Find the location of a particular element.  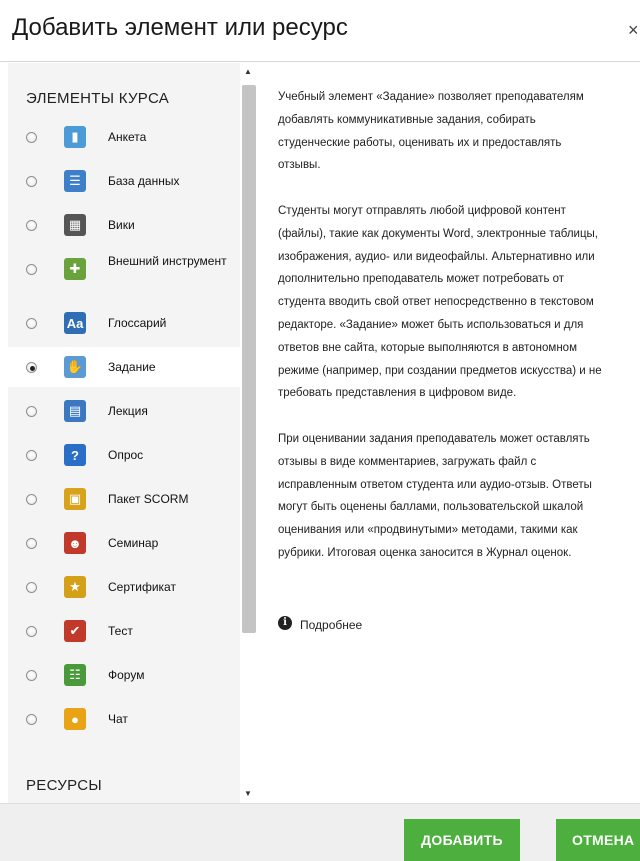

module-item: ? Опрос is located at coordinates (124, 455).